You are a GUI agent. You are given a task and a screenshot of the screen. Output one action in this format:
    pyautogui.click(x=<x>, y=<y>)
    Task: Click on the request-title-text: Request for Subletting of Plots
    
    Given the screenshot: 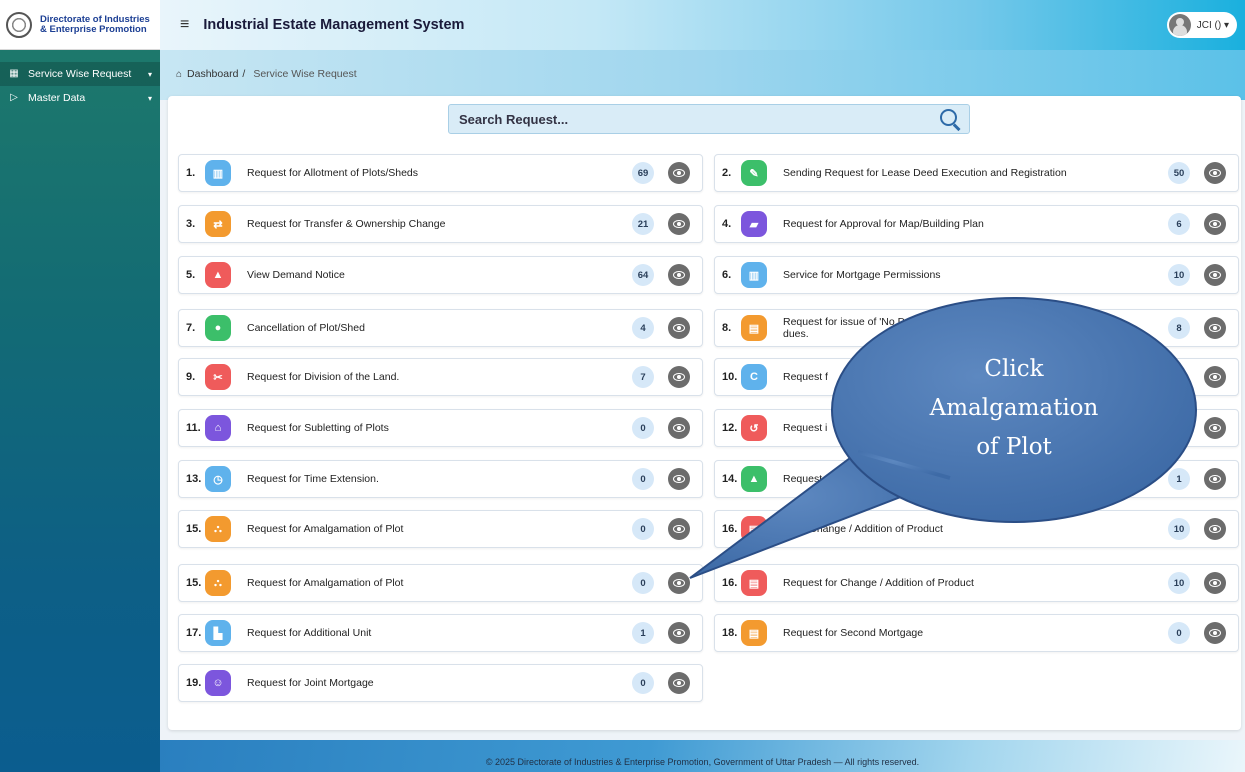 What is the action you would take?
    pyautogui.click(x=318, y=428)
    